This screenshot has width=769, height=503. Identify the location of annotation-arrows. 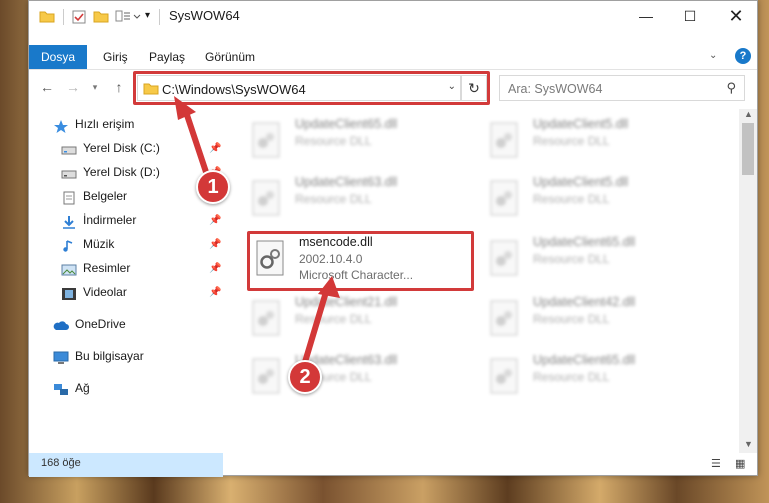
(257, 235).